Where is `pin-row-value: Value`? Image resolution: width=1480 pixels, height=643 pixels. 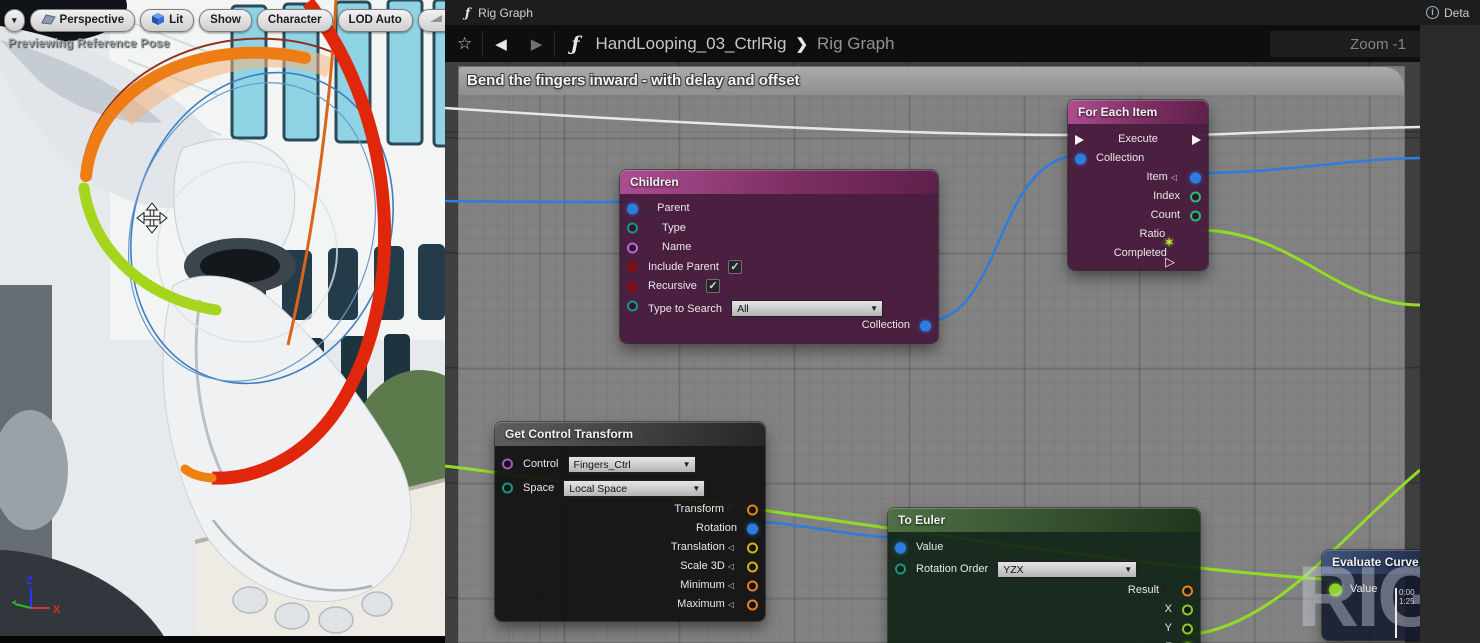
pin-row-value: Value is located at coordinates (1044, 547).